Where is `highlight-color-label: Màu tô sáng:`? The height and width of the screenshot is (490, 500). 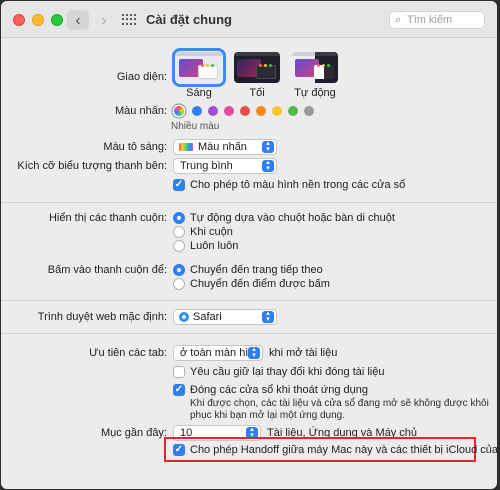
highlight-color-label: Màu tô sáng: is located at coordinates (135, 147).